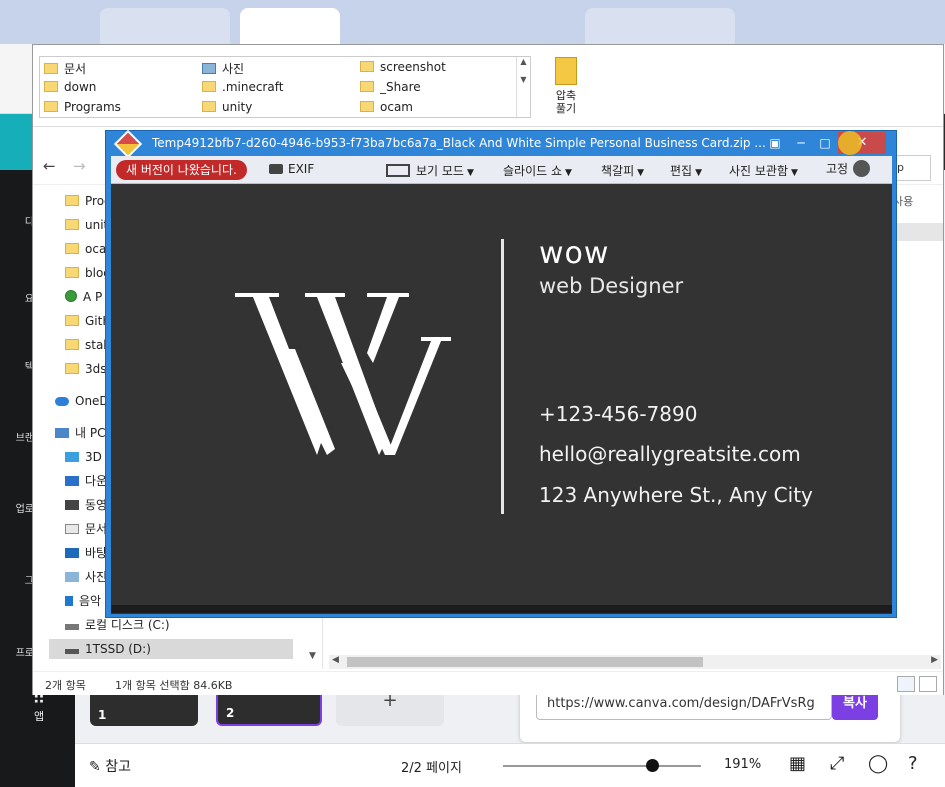 The width and height of the screenshot is (945, 787). Describe the element at coordinates (86, 577) in the screenshot. I see `tree-item: 사진` at that location.